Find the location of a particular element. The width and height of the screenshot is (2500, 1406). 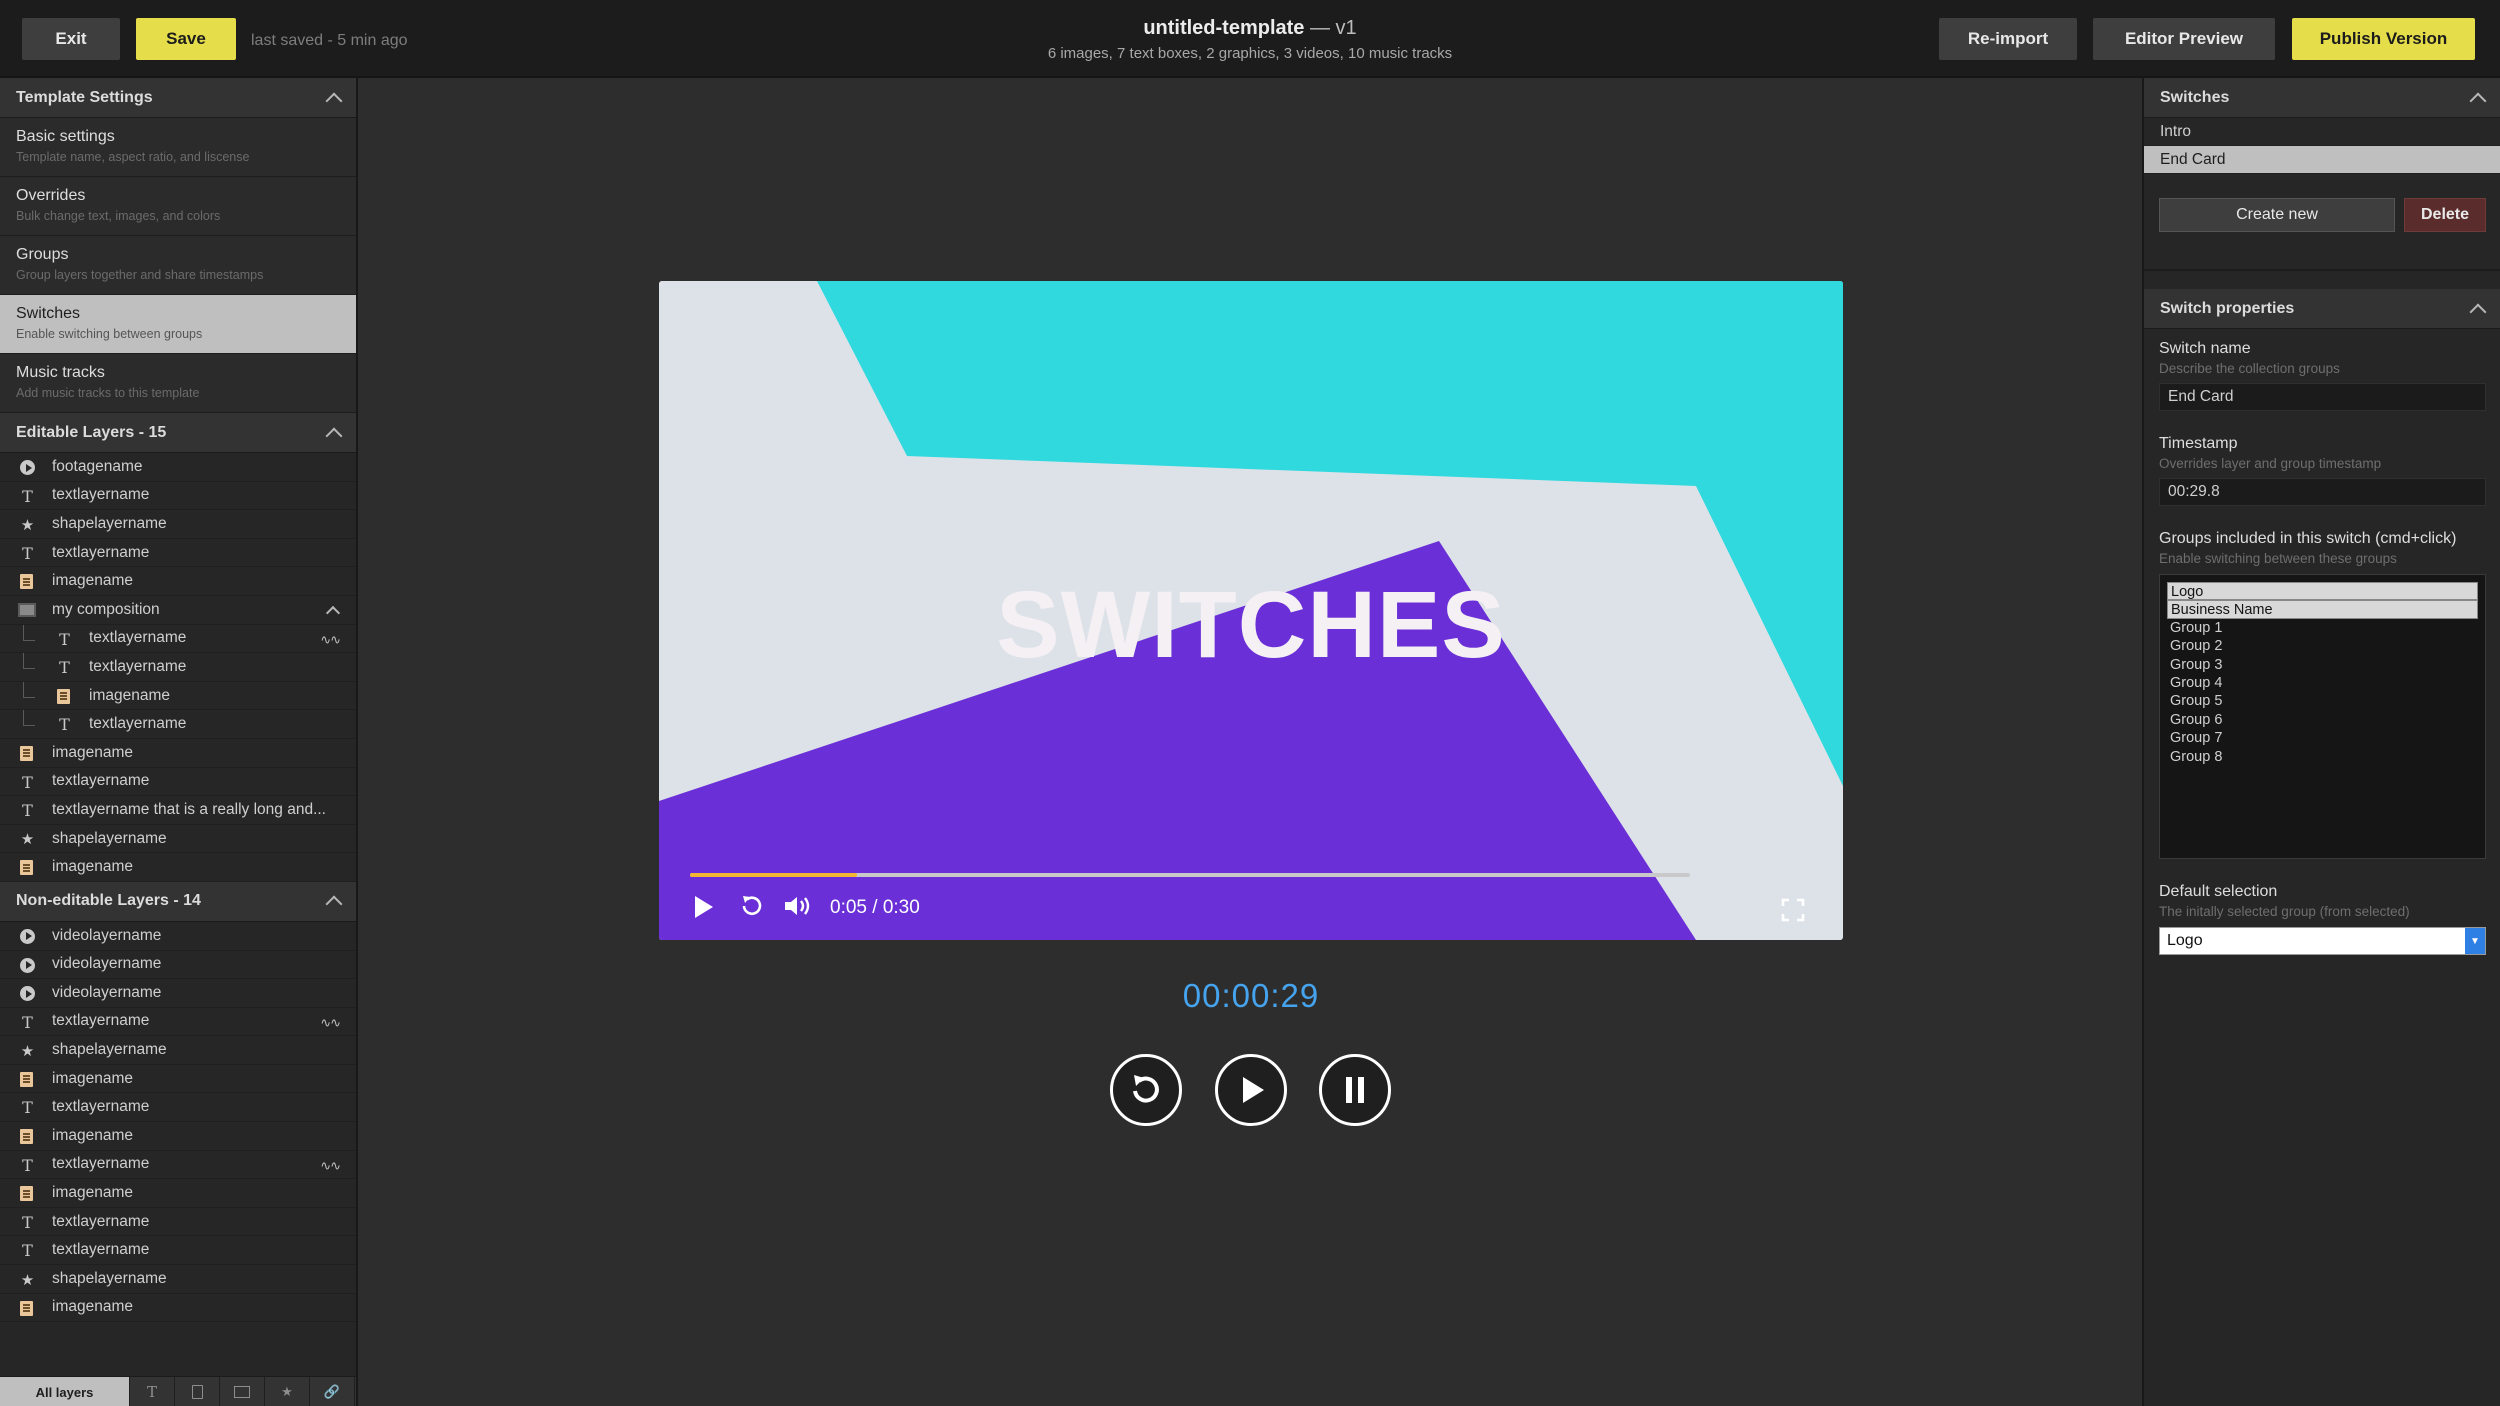

group-option: Group 4 is located at coordinates (2322, 683).